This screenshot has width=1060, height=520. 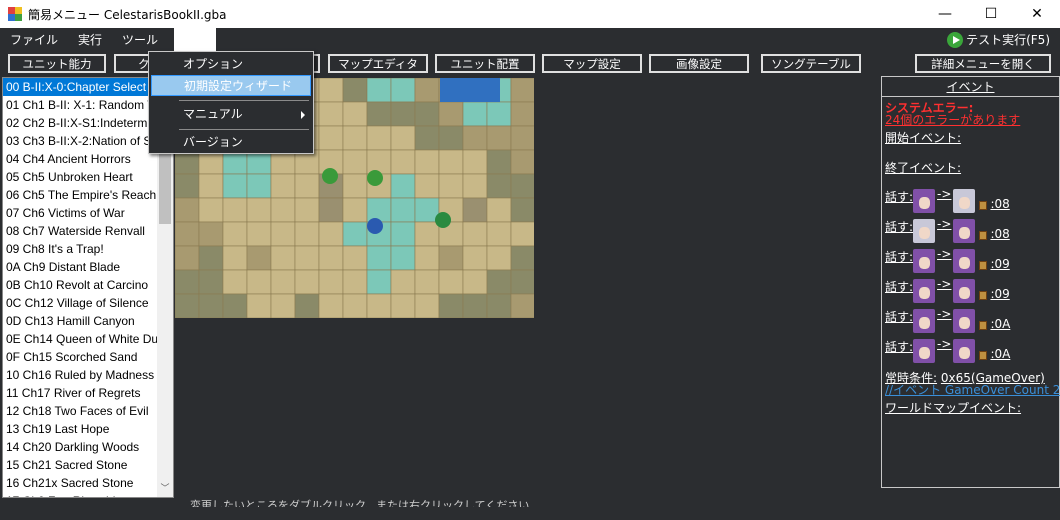 What do you see at coordinates (231, 142) in the screenshot?
I see `menu-version: バージョン` at bounding box center [231, 142].